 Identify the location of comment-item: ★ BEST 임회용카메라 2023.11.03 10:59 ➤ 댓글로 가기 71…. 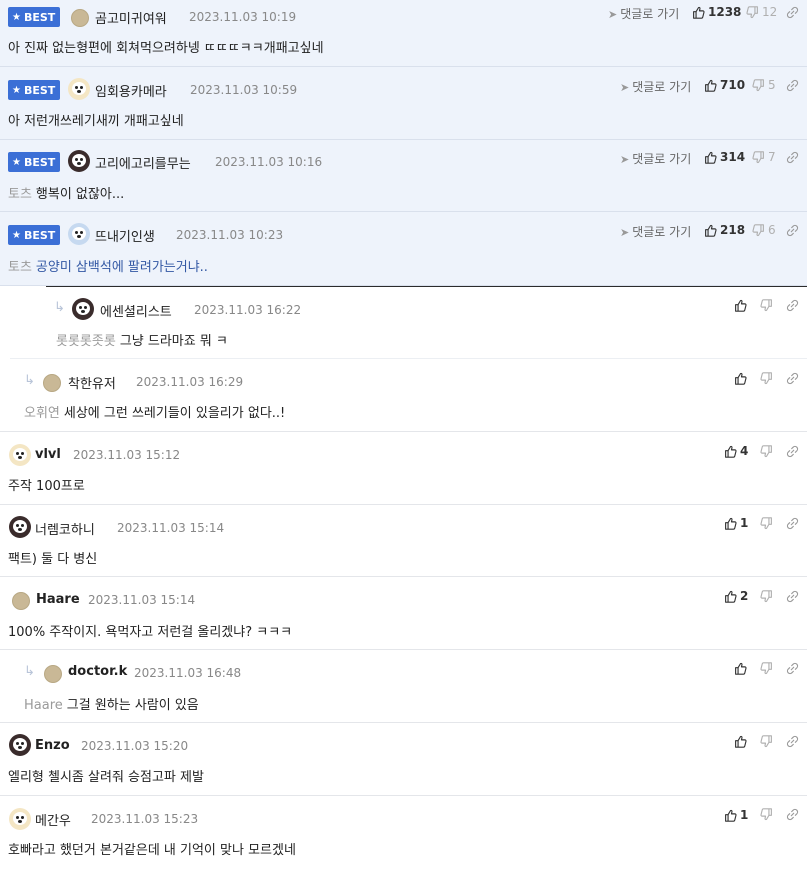
(403, 103).